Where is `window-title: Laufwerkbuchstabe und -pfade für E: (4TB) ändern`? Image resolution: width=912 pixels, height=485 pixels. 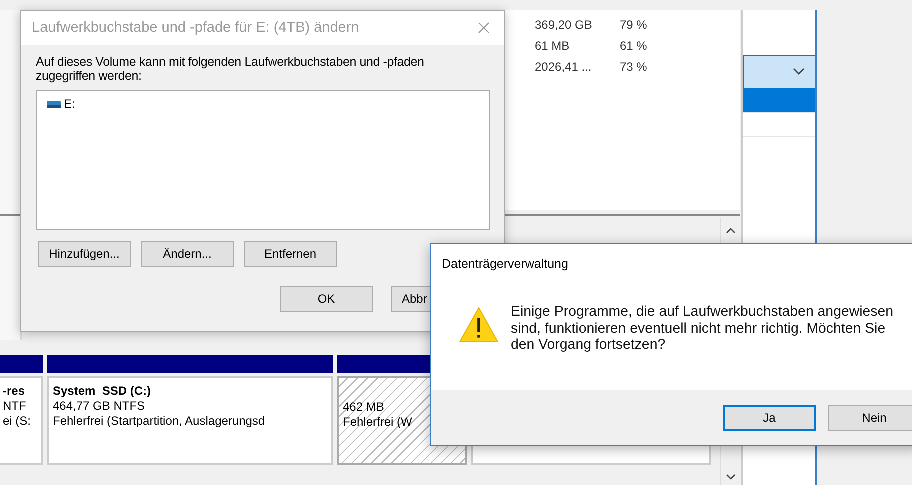
window-title: Laufwerkbuchstabe und -pfade für E: (4TB) ändern is located at coordinates (196, 28).